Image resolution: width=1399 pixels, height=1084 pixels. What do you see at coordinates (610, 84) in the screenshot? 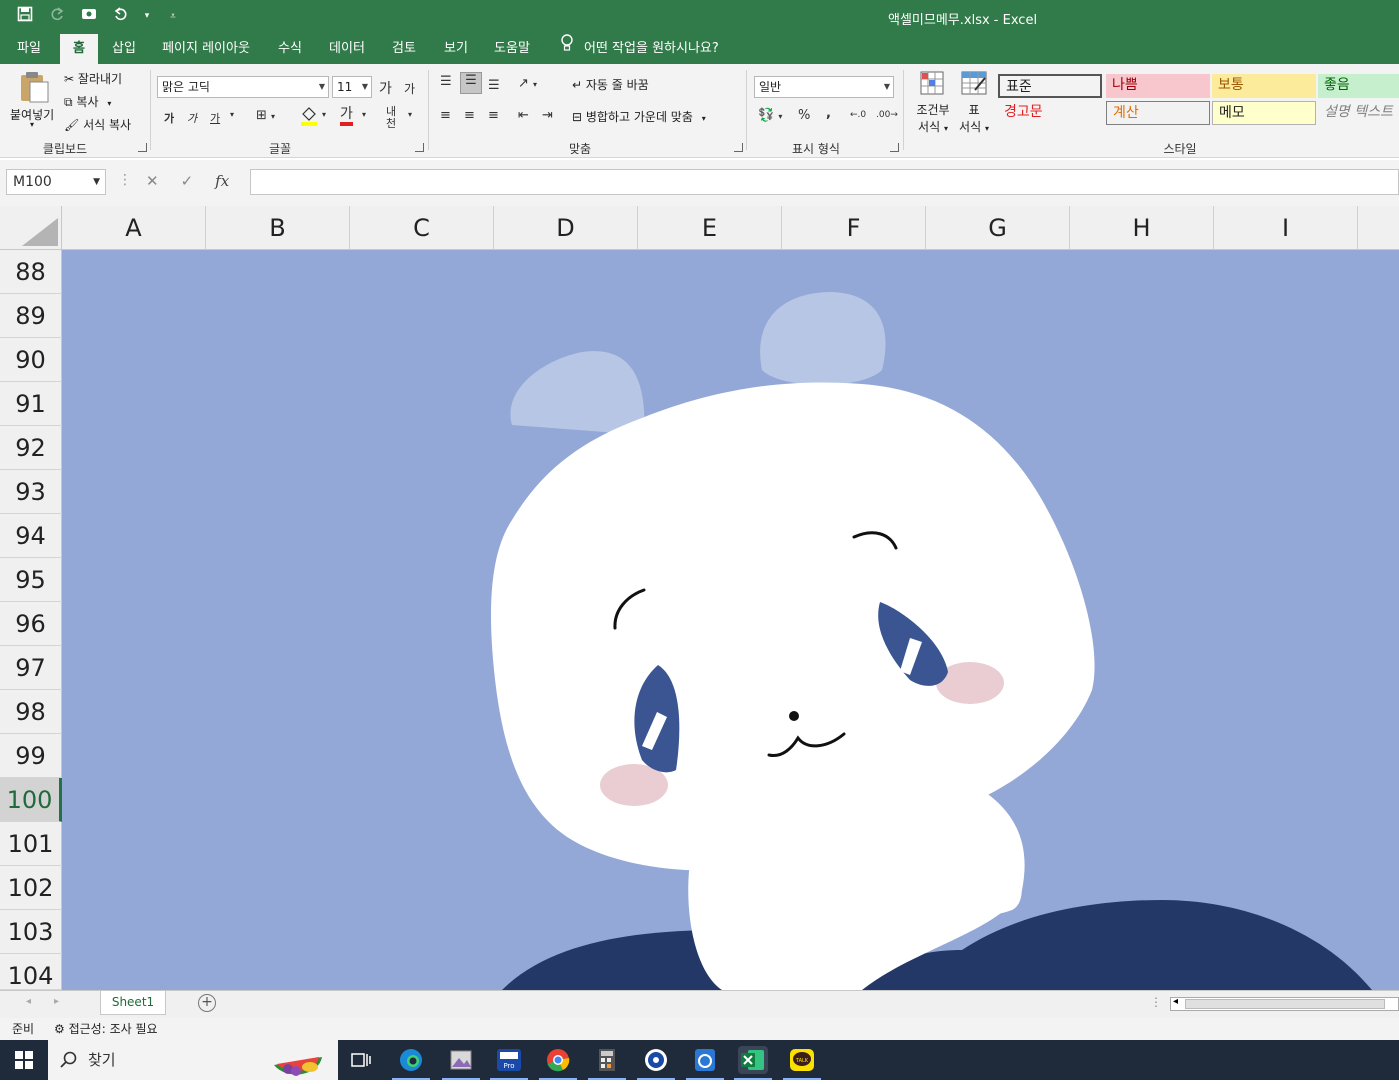
I see `wrap-text-button: ↵ 자동 줄 바꿈` at bounding box center [610, 84].